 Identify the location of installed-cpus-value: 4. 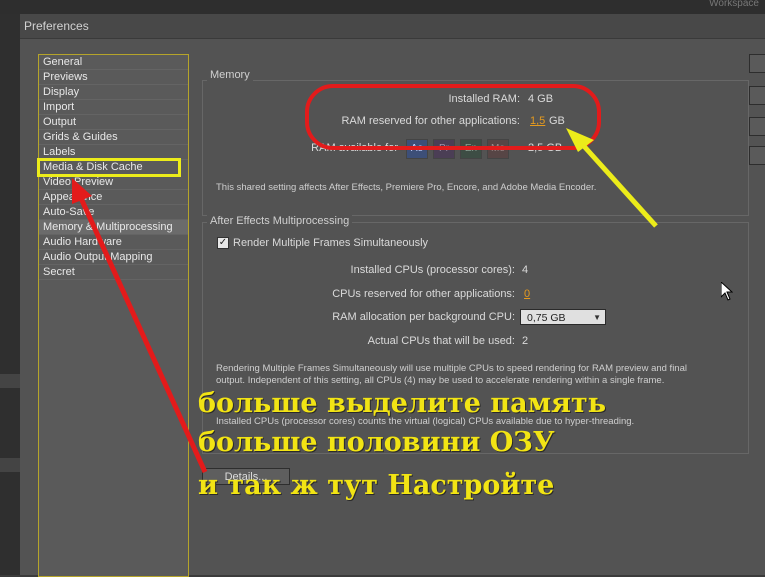
(525, 270).